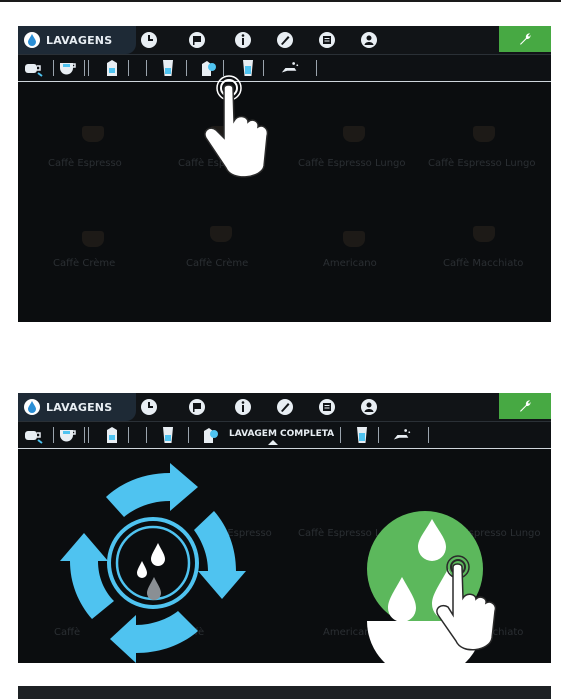 This screenshot has height=699, width=561. I want to click on next-screen-edge, so click(284, 692).